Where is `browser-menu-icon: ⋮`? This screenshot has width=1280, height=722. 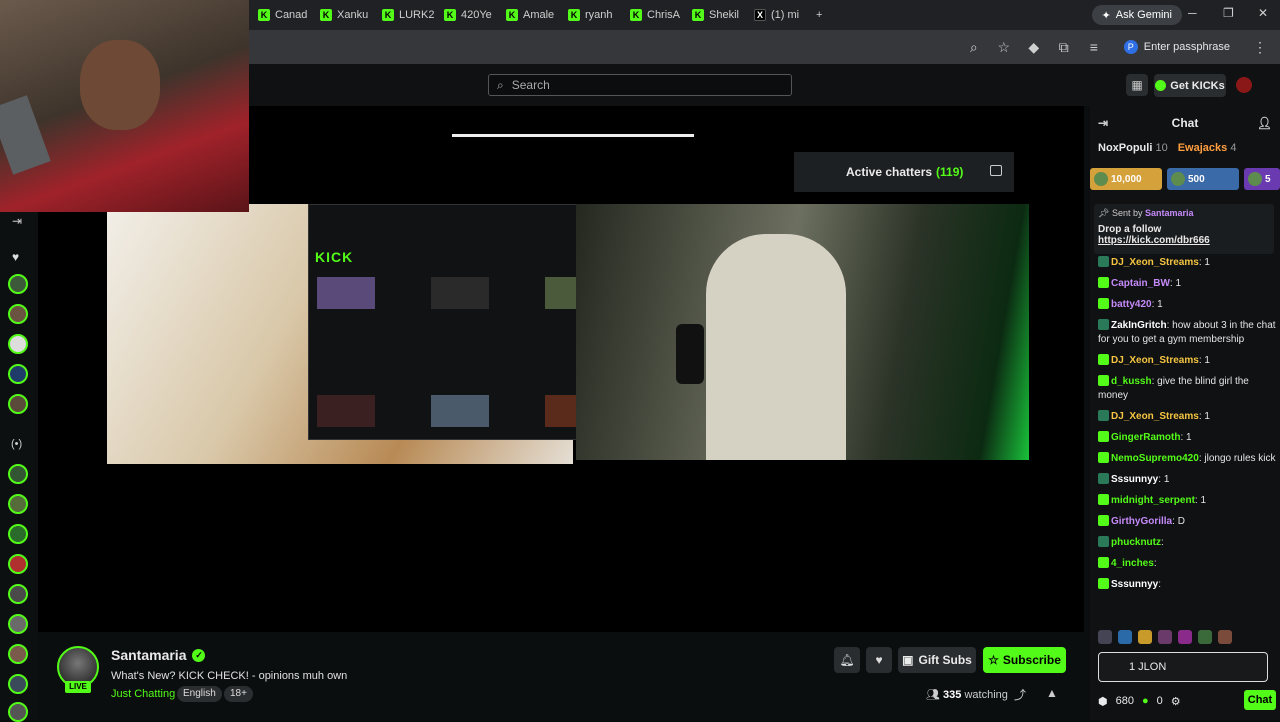 browser-menu-icon: ⋮ is located at coordinates (1260, 47).